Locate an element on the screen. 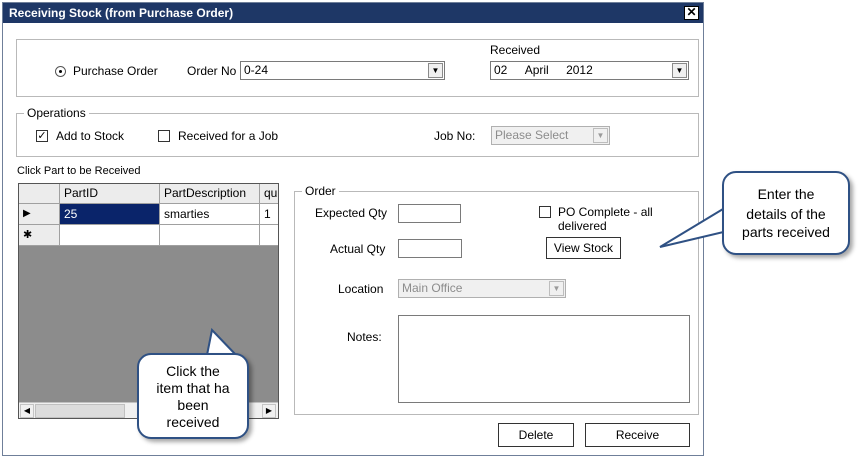 The image size is (866, 460). callout-left-line-3: been is located at coordinates (193, 405).